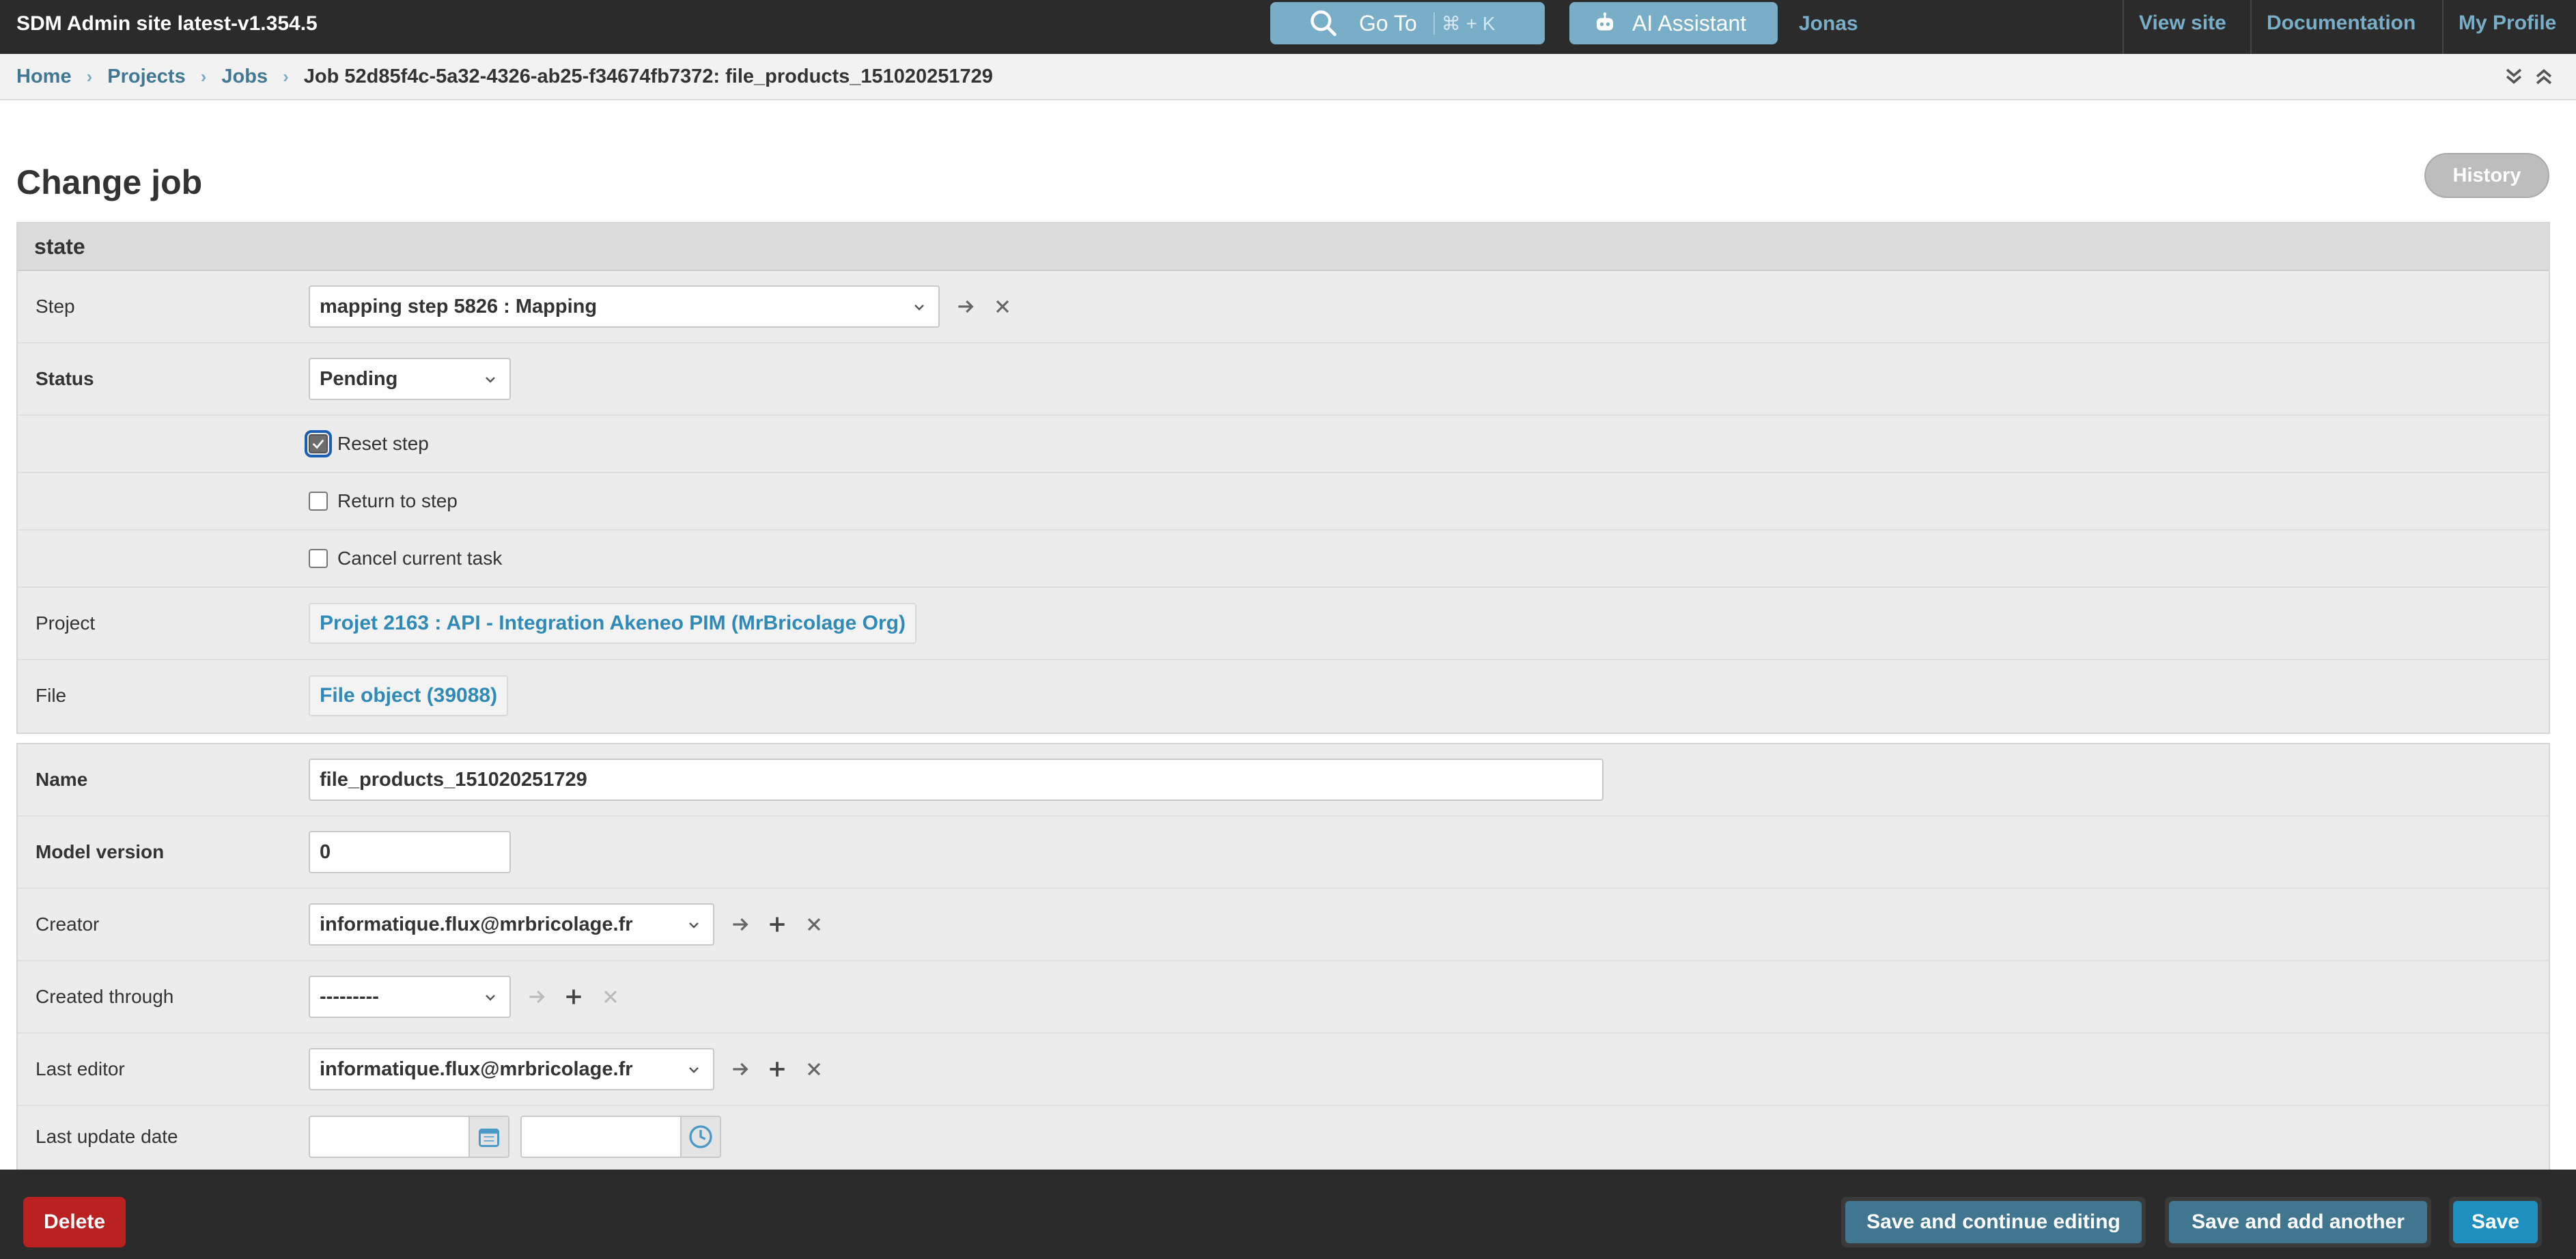 Image resolution: width=2576 pixels, height=1259 pixels. What do you see at coordinates (107, 1136) in the screenshot?
I see `last-update-label: Last update date` at bounding box center [107, 1136].